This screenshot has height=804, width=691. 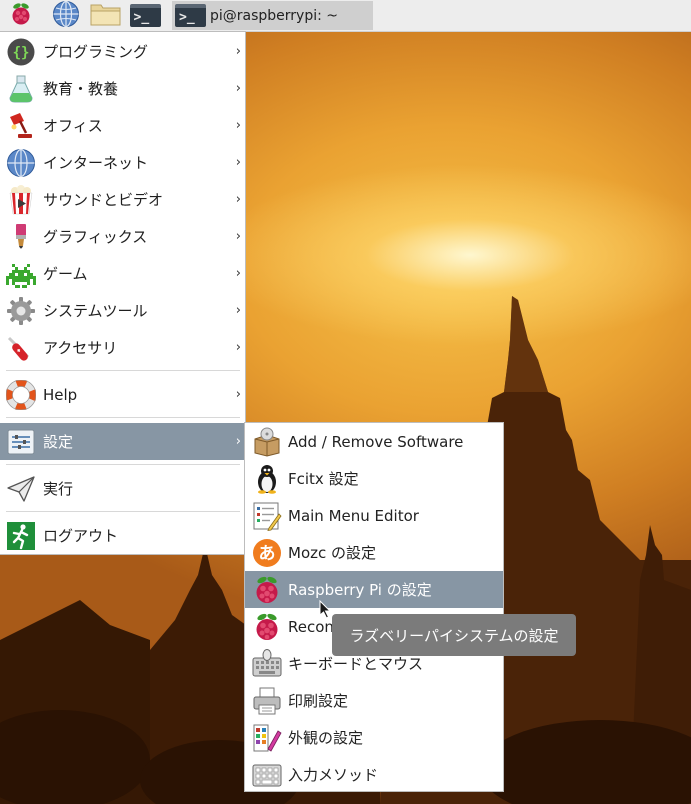 What do you see at coordinates (122, 394) in the screenshot?
I see `menu-item-help: Help ›` at bounding box center [122, 394].